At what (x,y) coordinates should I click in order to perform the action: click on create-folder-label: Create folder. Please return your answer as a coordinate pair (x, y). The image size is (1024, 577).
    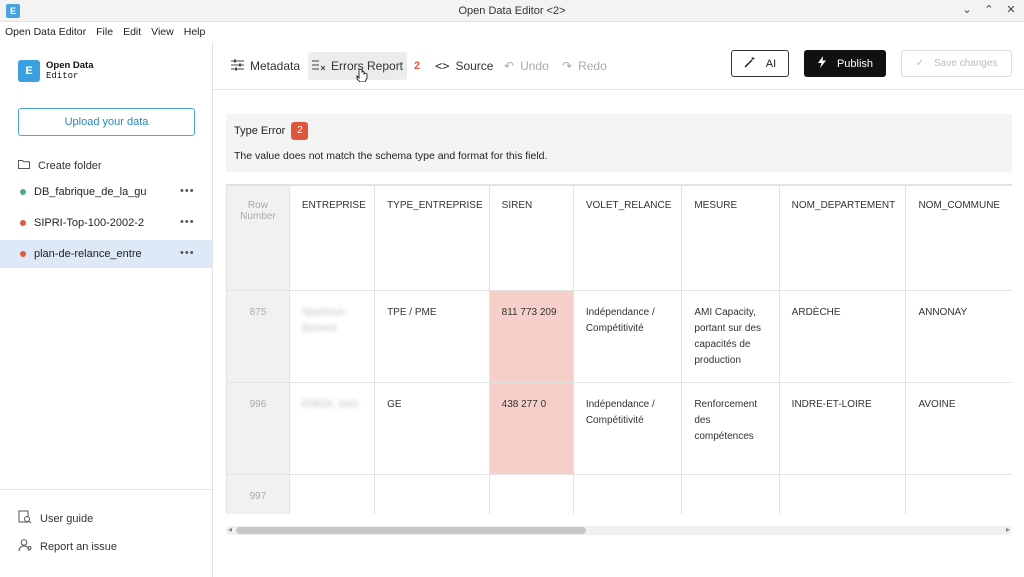
    Looking at the image, I should click on (70, 165).